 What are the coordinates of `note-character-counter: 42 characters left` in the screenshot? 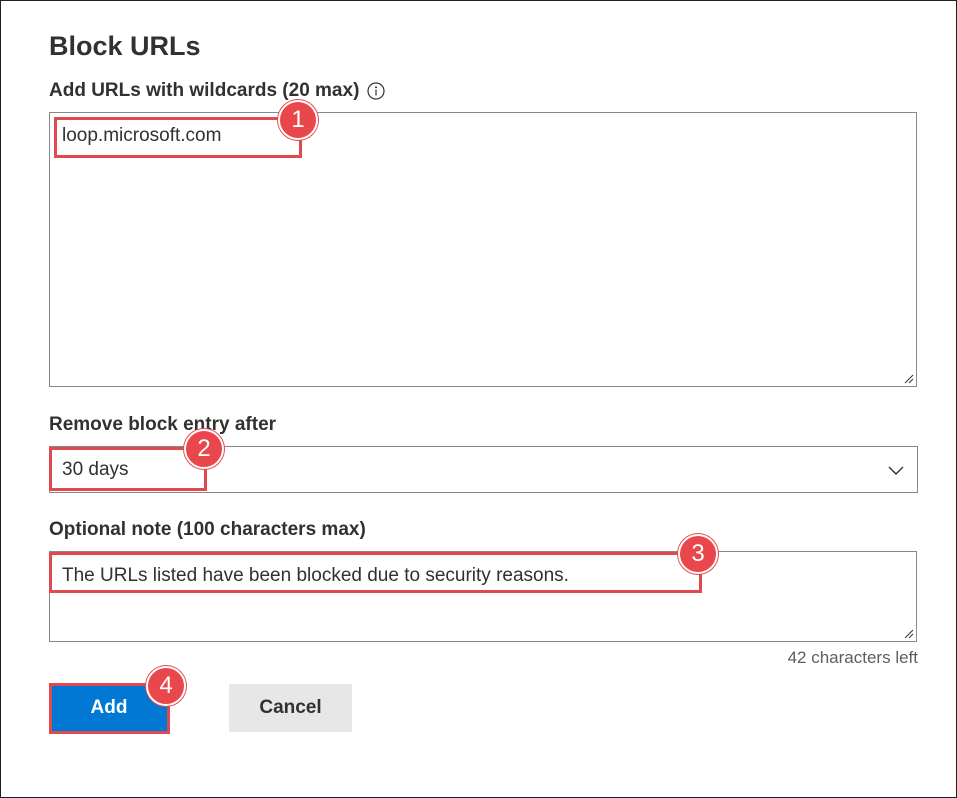 It's located at (852, 657).